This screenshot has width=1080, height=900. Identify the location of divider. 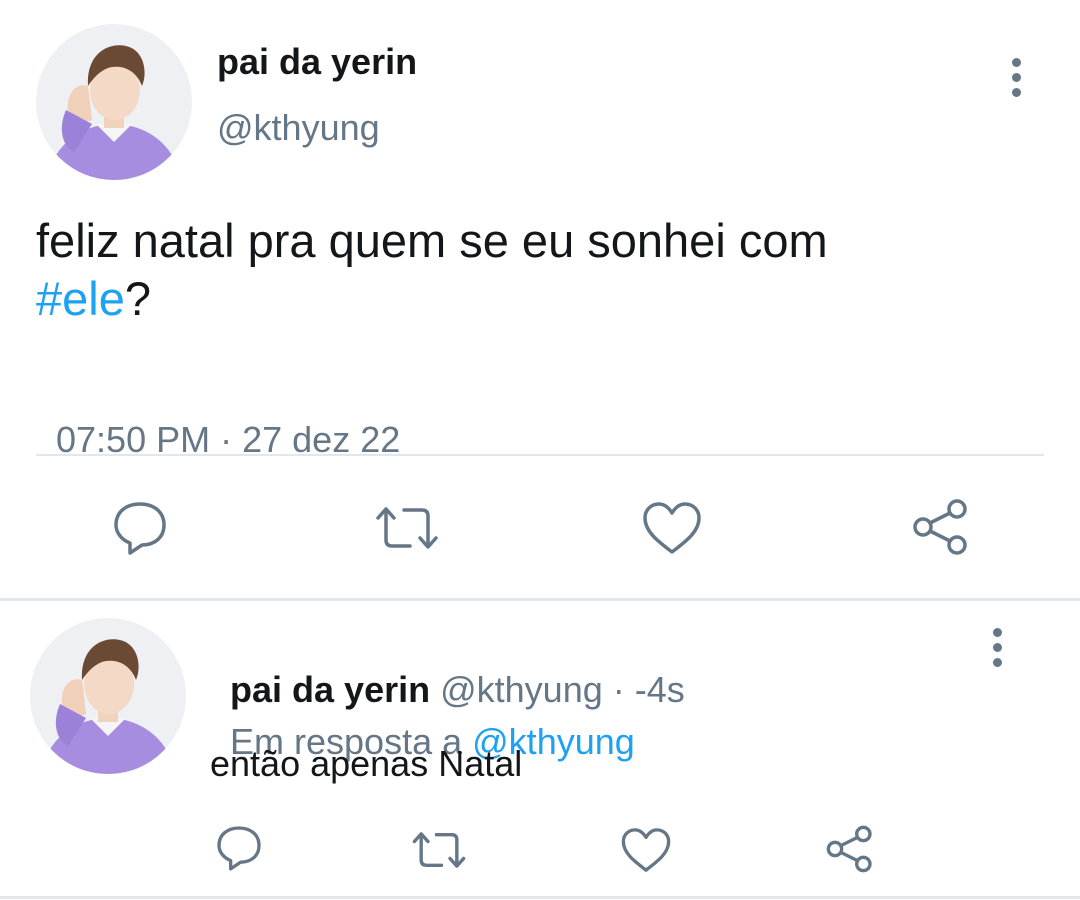
(540, 455).